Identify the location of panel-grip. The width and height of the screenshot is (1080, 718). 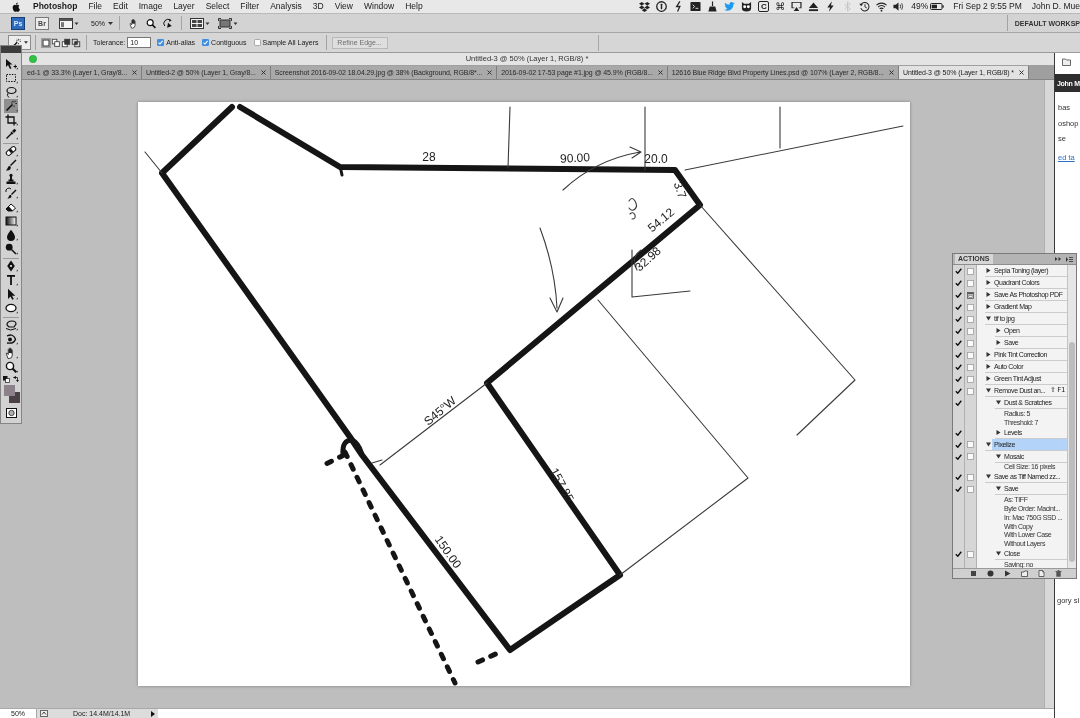
(11, 49).